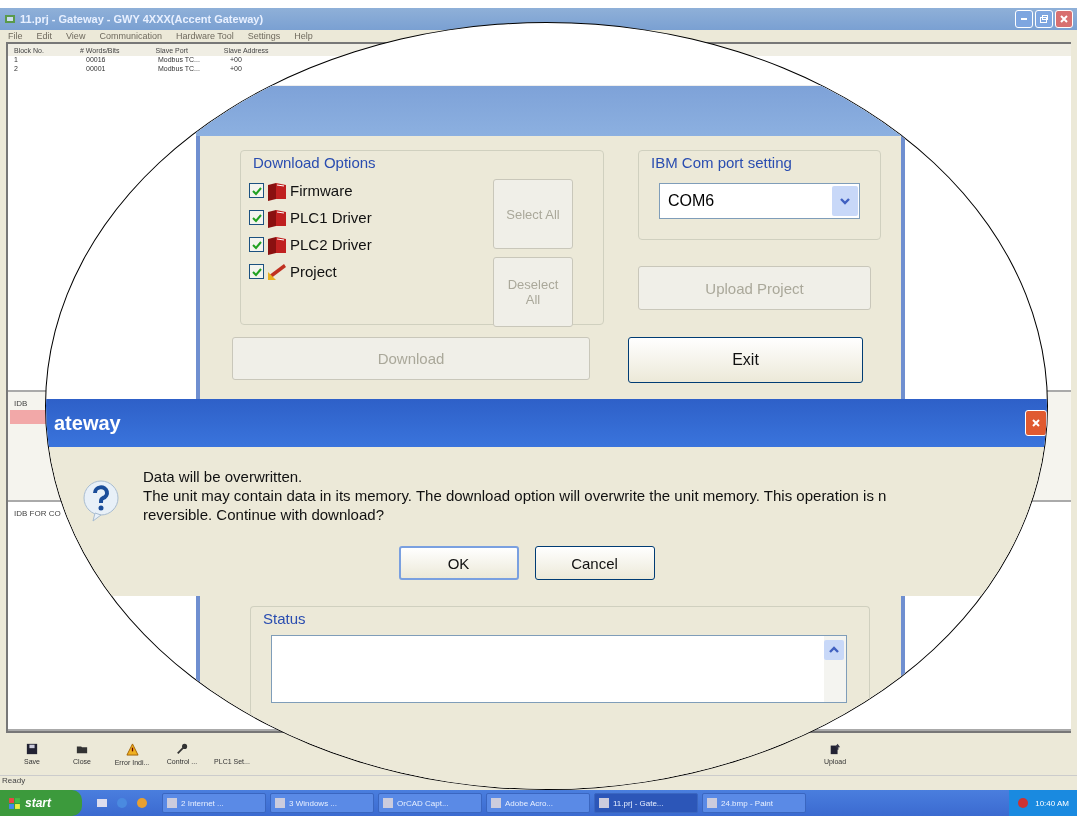 The width and height of the screenshot is (1077, 816). What do you see at coordinates (76, 36) in the screenshot?
I see `menu-item: View` at bounding box center [76, 36].